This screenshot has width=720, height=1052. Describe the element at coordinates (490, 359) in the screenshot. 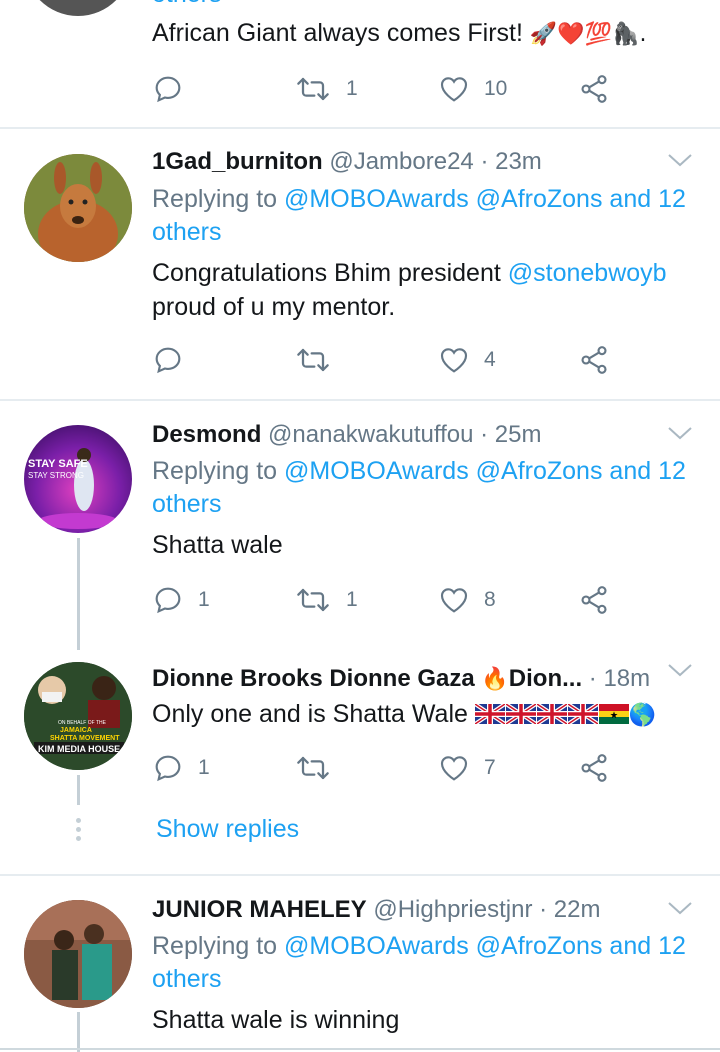

I see `like-count: 4` at that location.